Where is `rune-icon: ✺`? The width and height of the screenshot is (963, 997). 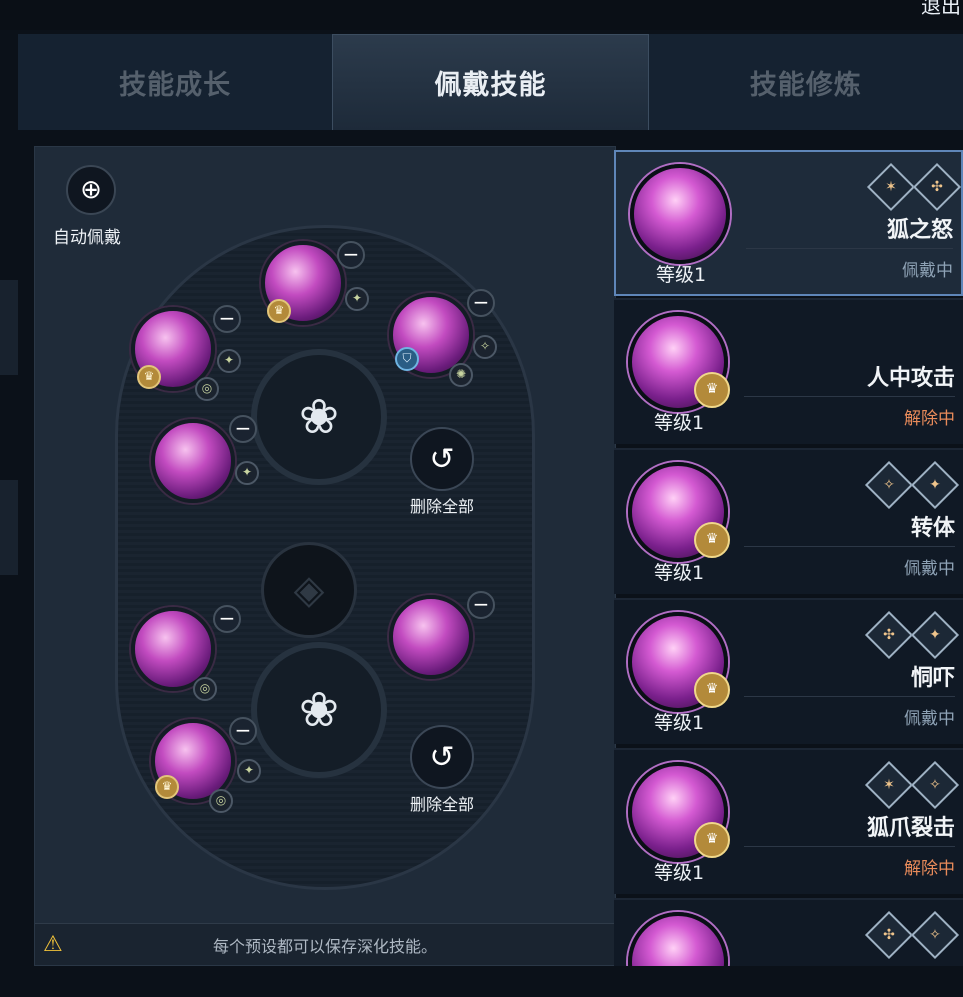
rune-icon: ✺ is located at coordinates (461, 375).